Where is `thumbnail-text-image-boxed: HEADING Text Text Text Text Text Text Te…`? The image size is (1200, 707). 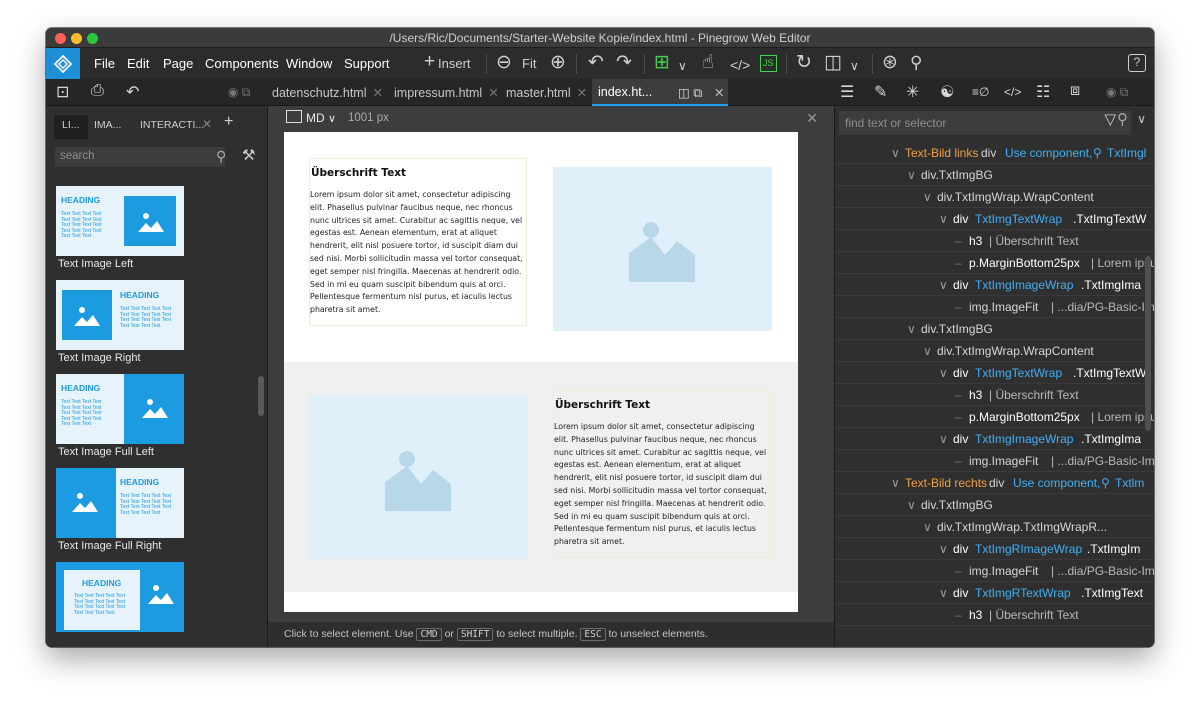
thumbnail-text-image-boxed: HEADING Text Text Text Text Text Text Te… is located at coordinates (120, 597).